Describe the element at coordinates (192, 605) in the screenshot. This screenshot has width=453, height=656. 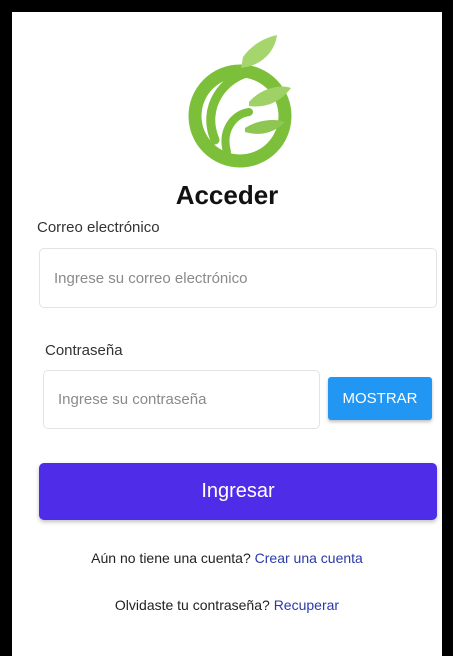
I see `recover-text: Olvidaste tu contraseña?` at that location.